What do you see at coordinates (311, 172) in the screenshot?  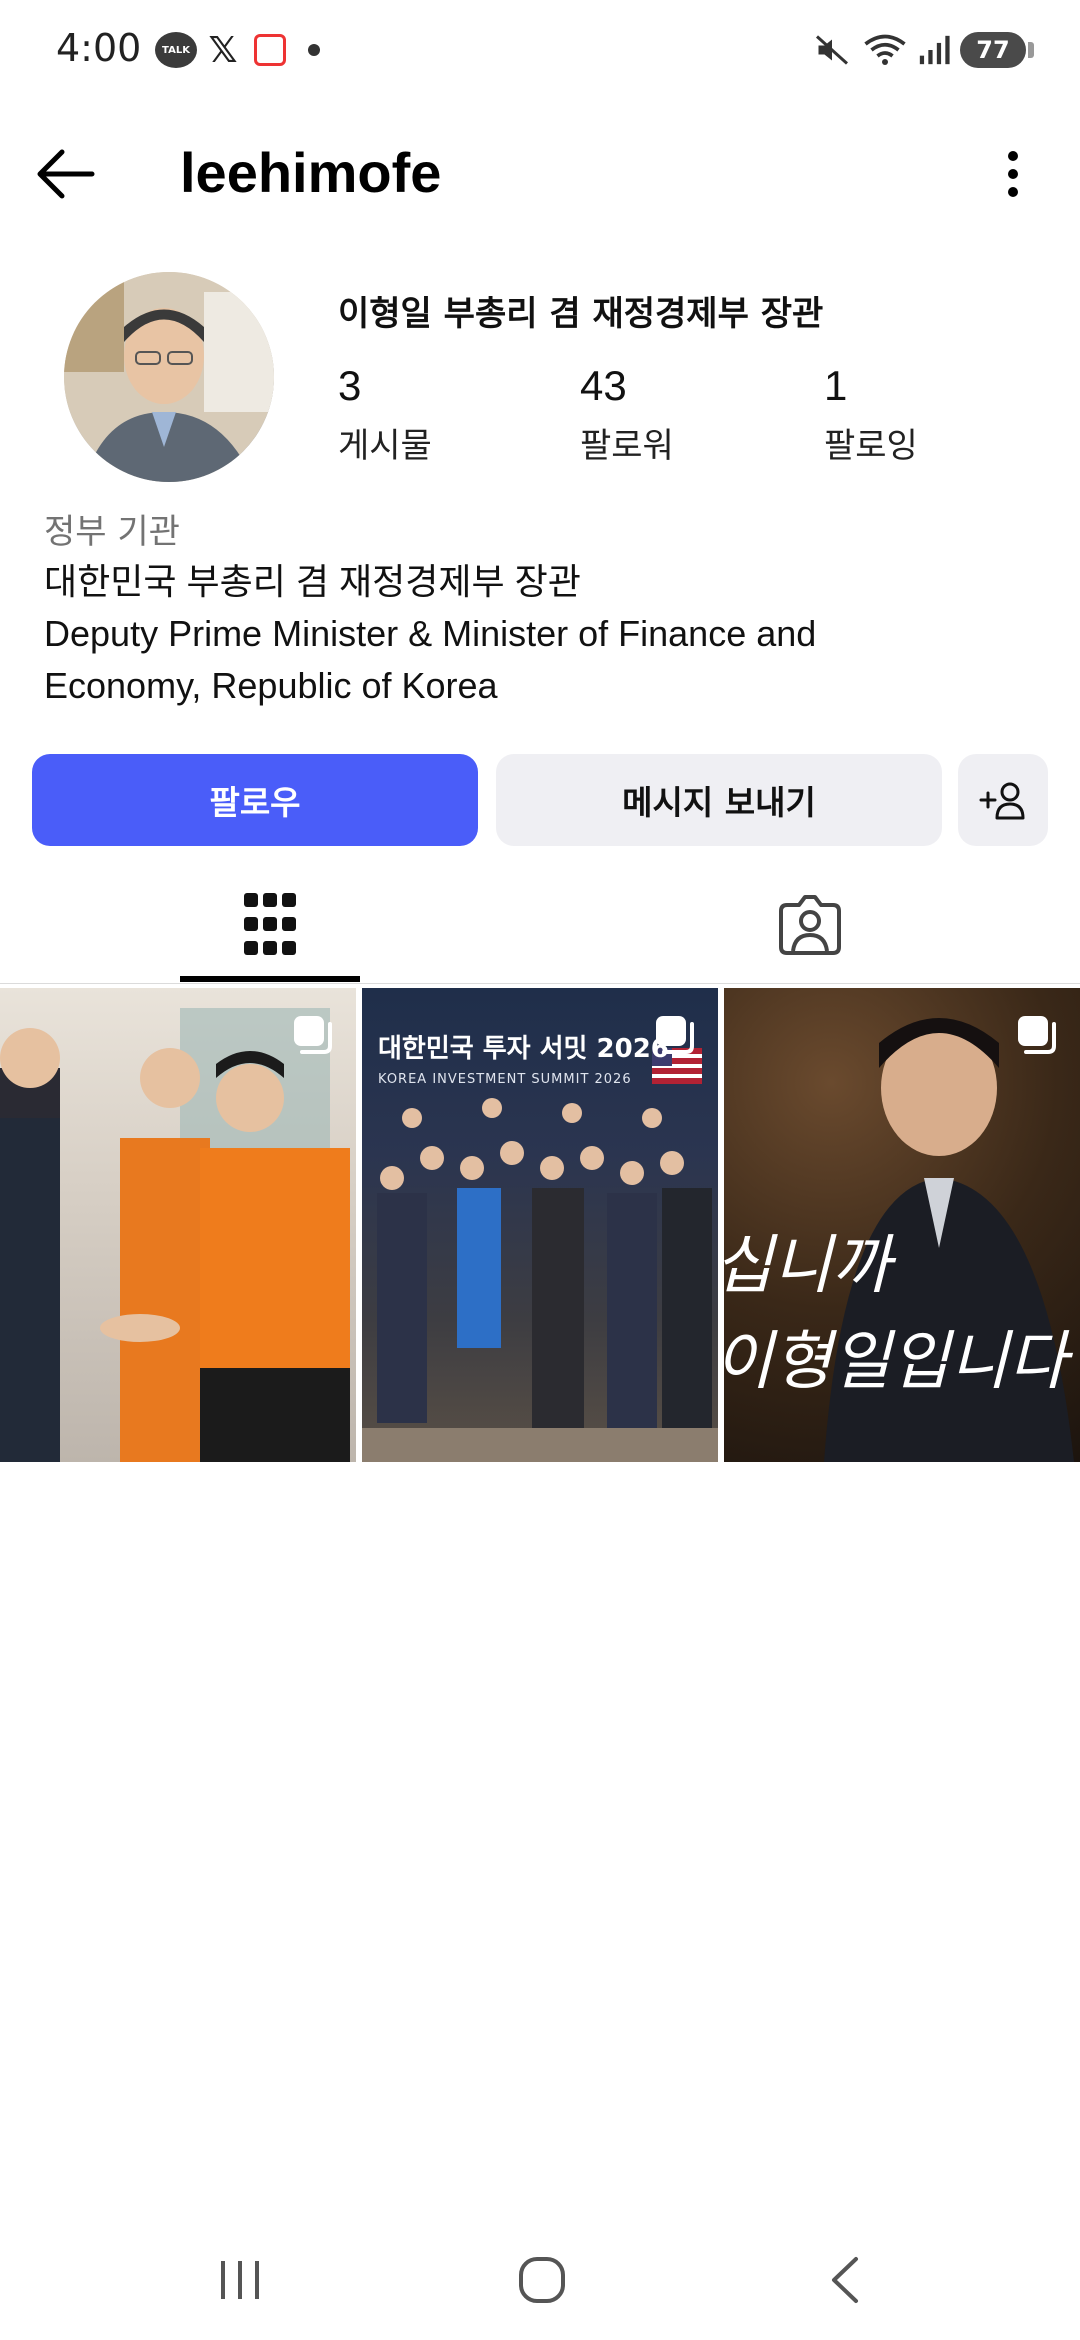 I see `username-title: leehimofe` at bounding box center [311, 172].